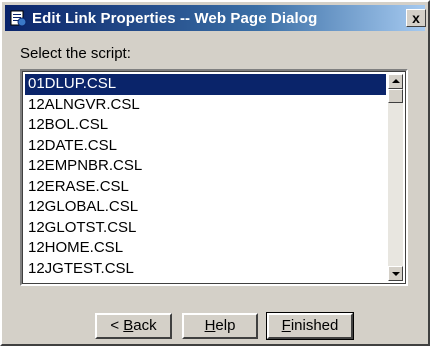 Image resolution: width=430 pixels, height=346 pixels. What do you see at coordinates (205, 207) in the screenshot?
I see `script-list-item: 12GLOBAL.CSL` at bounding box center [205, 207].